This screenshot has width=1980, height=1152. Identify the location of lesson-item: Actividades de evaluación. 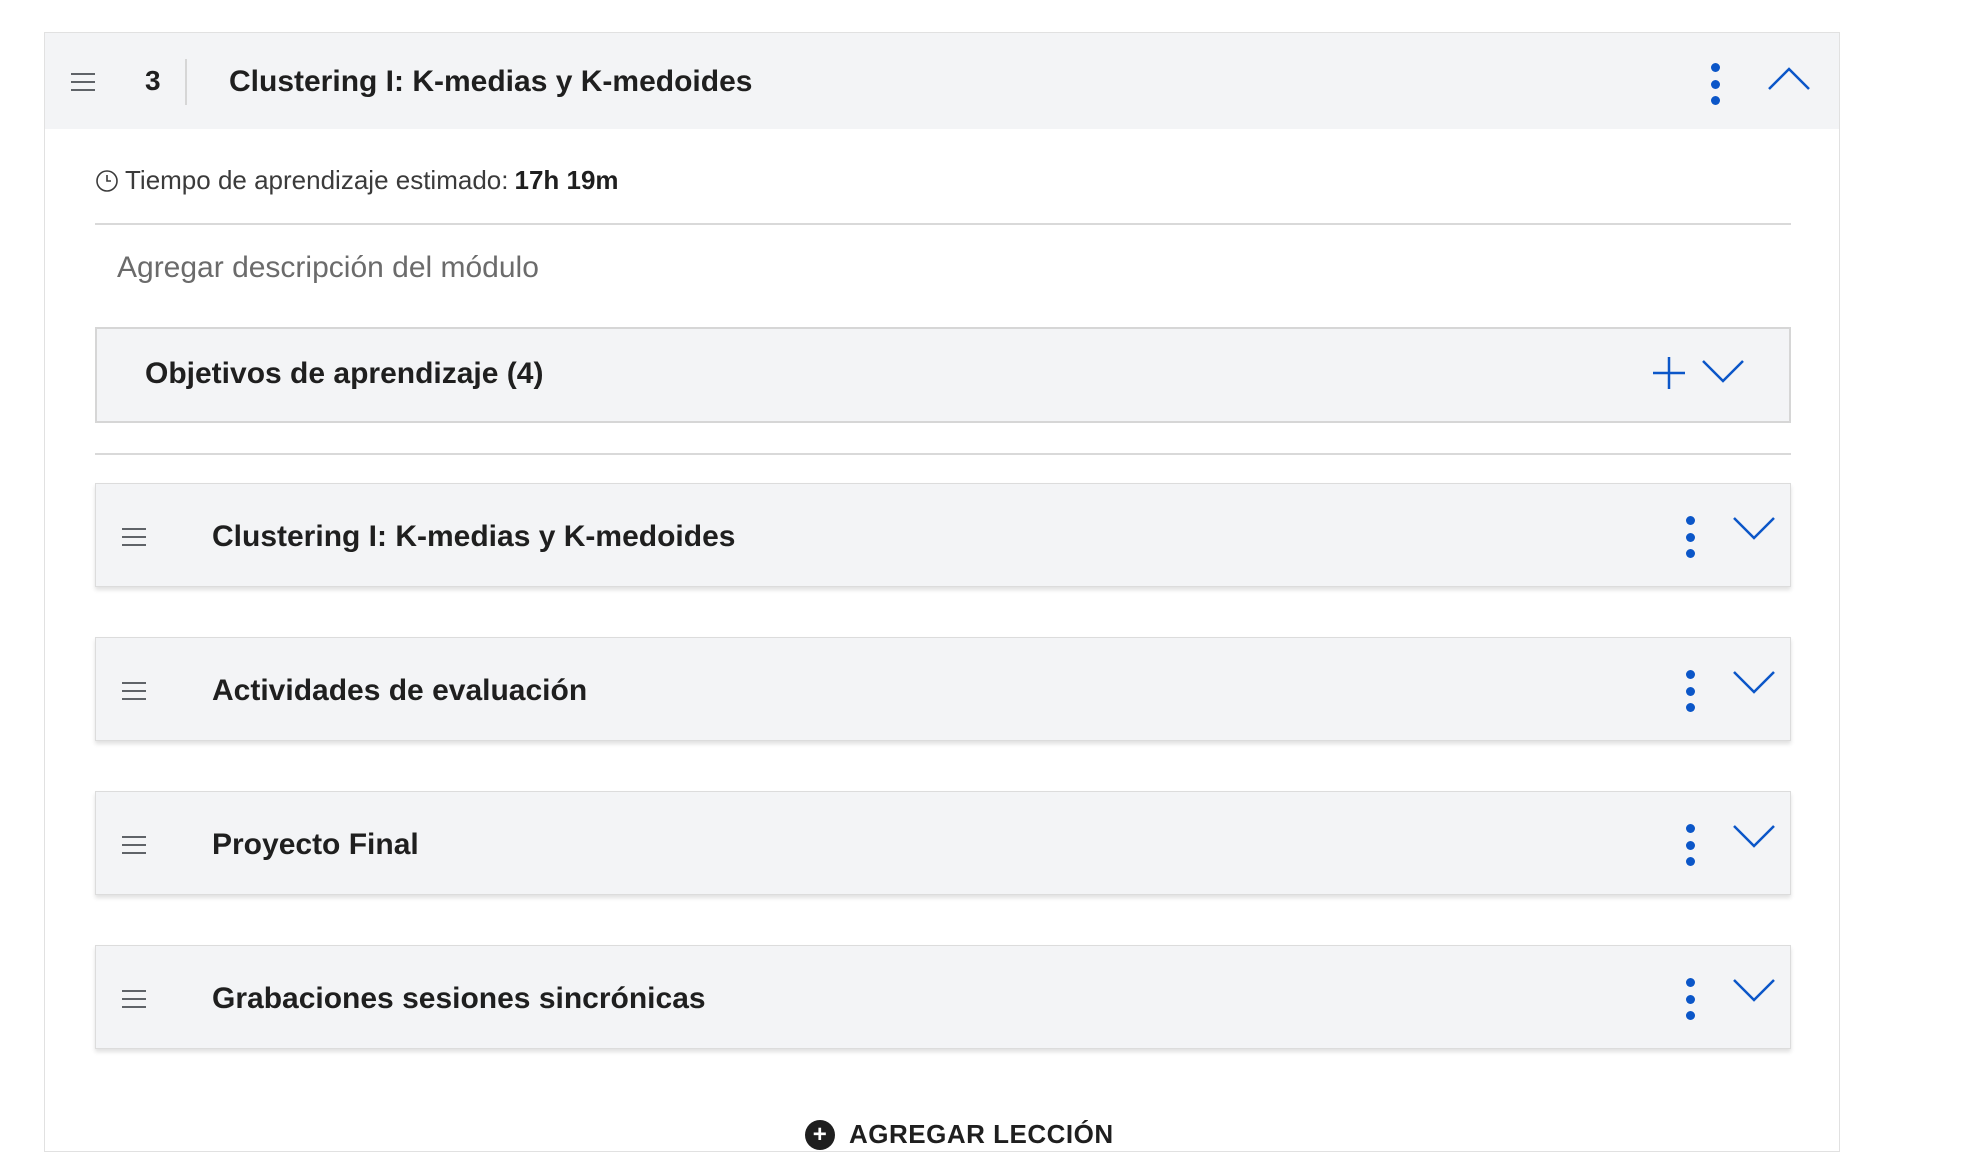
(943, 689).